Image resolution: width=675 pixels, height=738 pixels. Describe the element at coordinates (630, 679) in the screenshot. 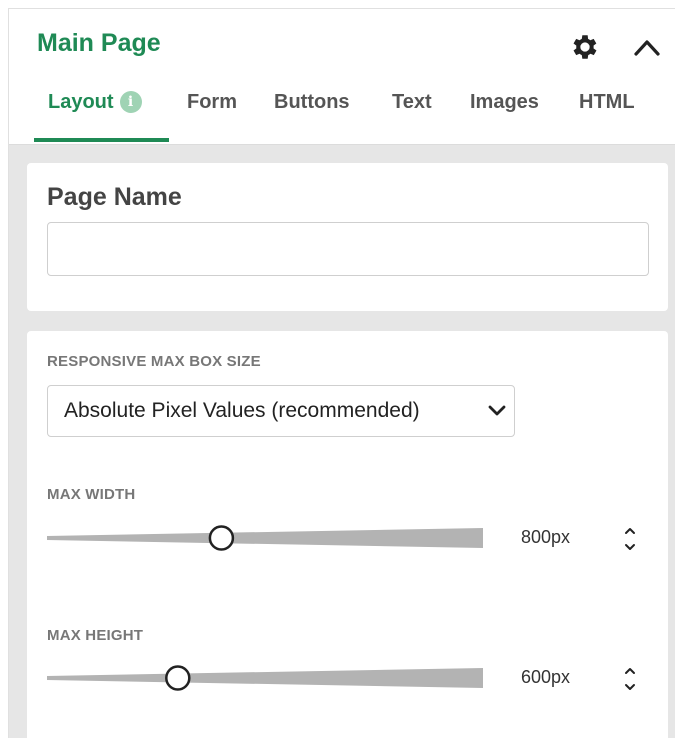

I see `max-height-stepper-icon` at that location.